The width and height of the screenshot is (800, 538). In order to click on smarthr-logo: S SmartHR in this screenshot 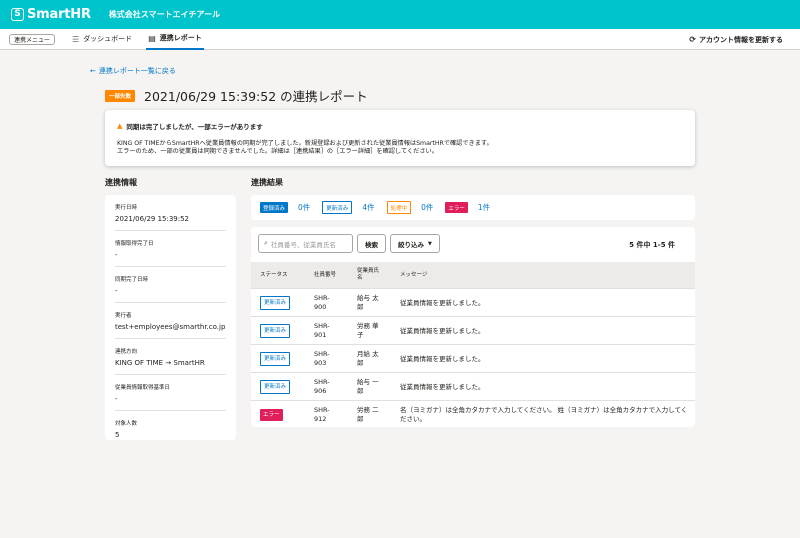, I will do `click(51, 14)`.